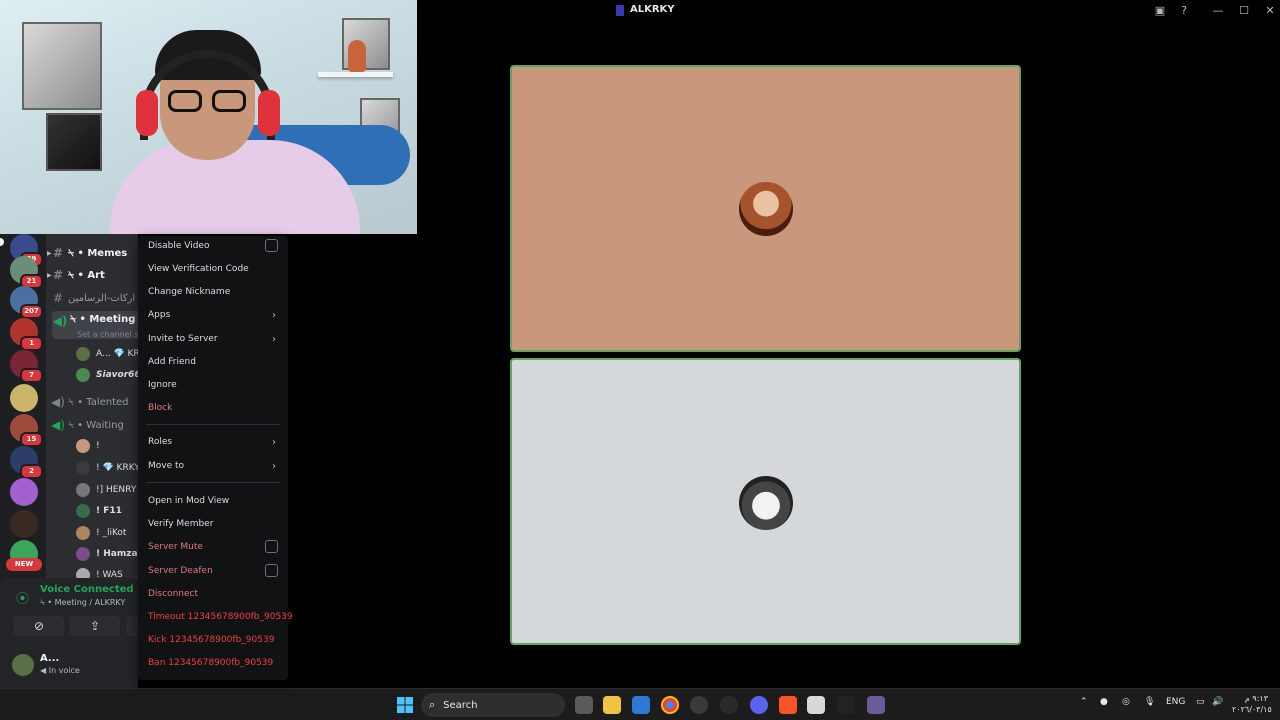 The image size is (1280, 720). I want to click on window-title: ALKRKY, so click(652, 9).